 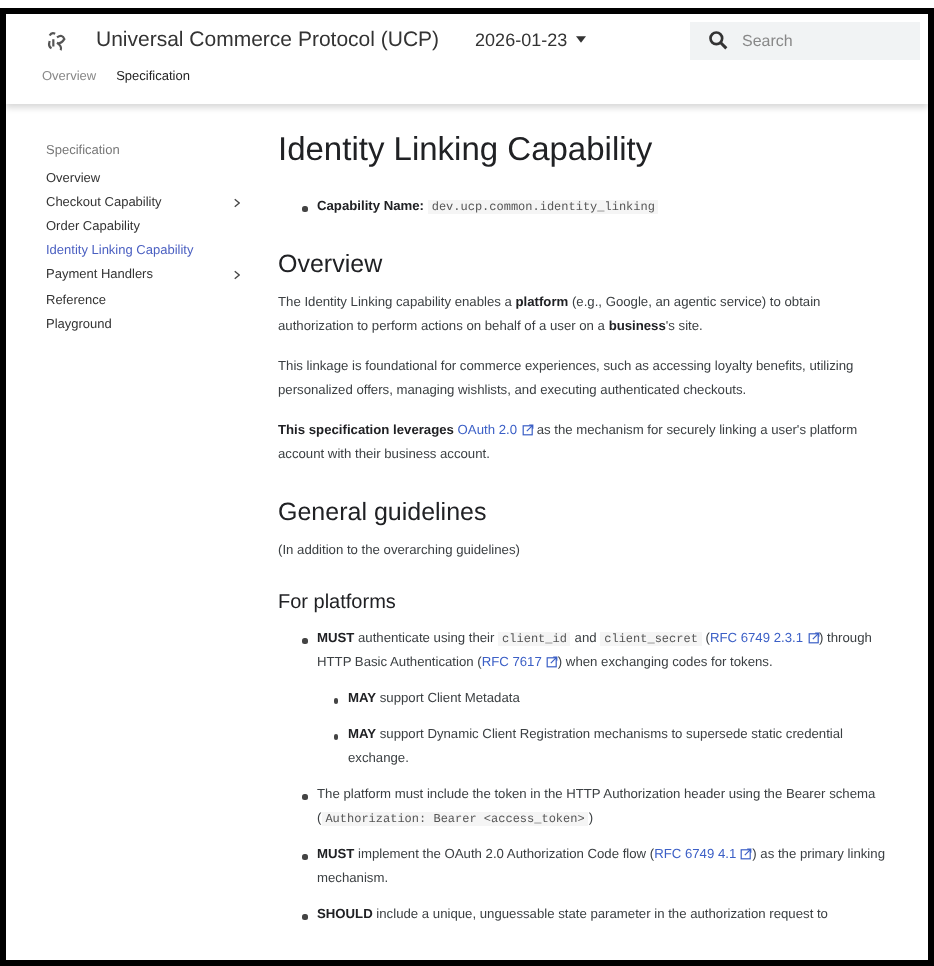 I want to click on version-dropdown: 2026-01-23, so click(x=530, y=40).